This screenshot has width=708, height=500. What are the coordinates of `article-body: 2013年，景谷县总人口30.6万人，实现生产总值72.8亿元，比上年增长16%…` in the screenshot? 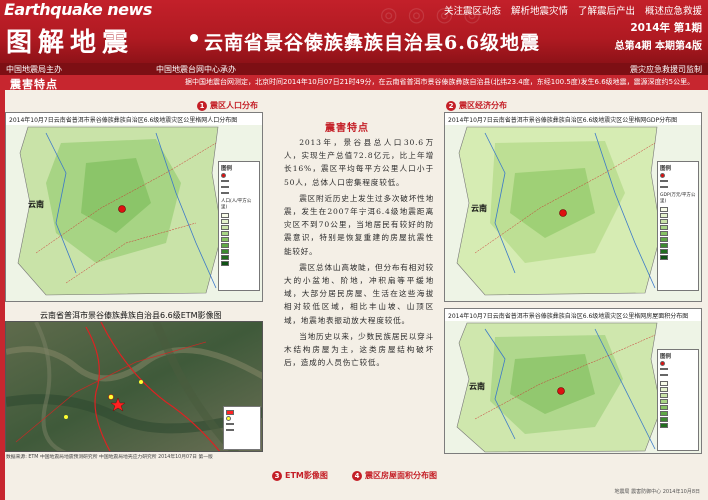 It's located at (359, 254).